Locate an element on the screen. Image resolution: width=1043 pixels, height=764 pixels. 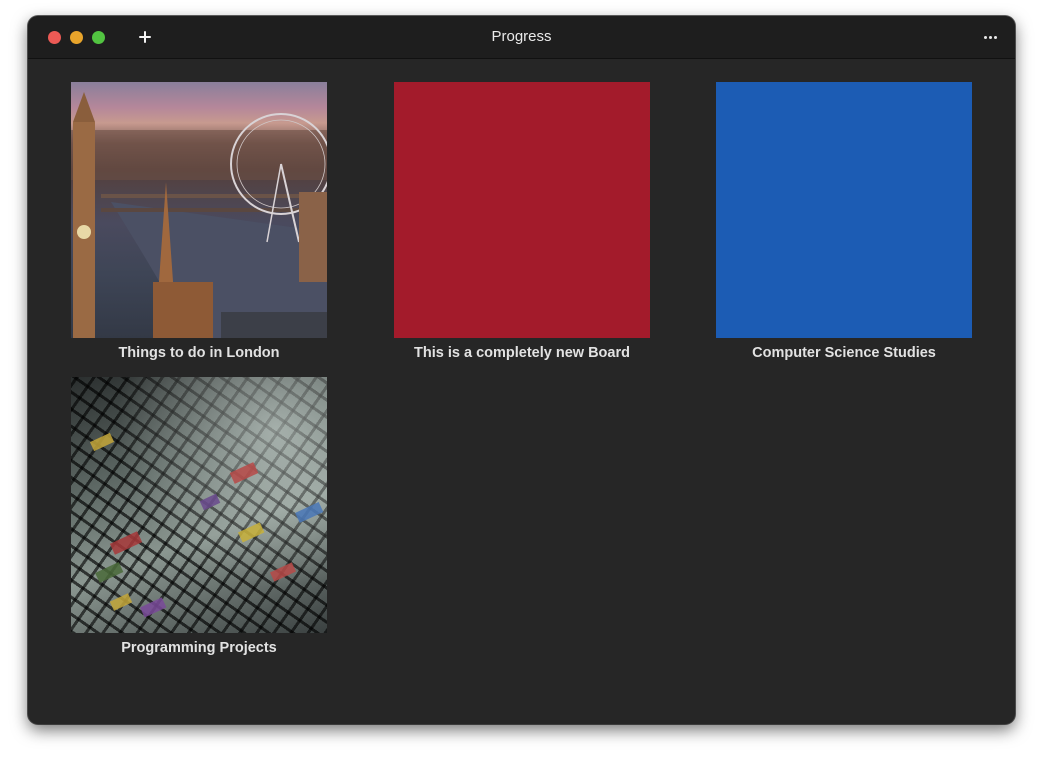
board-card: Computer Science Studies is located at coordinates (844, 221).